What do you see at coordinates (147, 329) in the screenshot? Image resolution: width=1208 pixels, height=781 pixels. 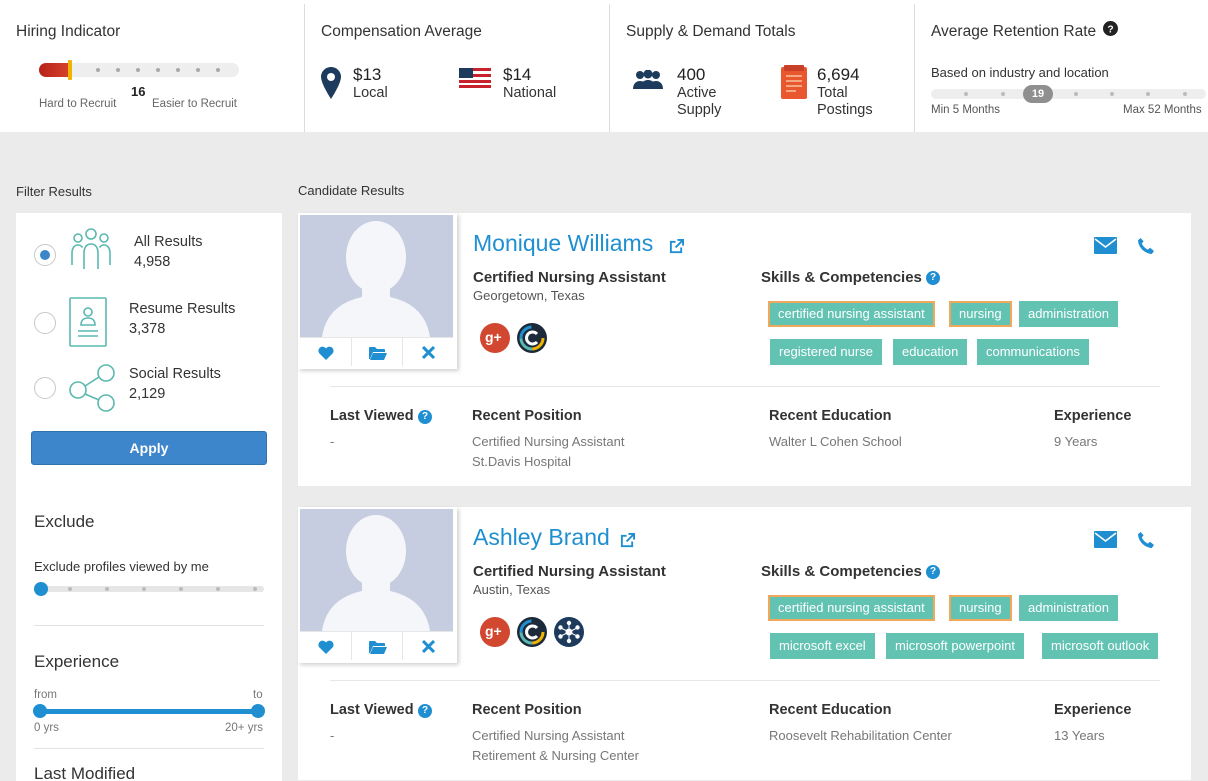 I see `resume-results-count: 3,378` at bounding box center [147, 329].